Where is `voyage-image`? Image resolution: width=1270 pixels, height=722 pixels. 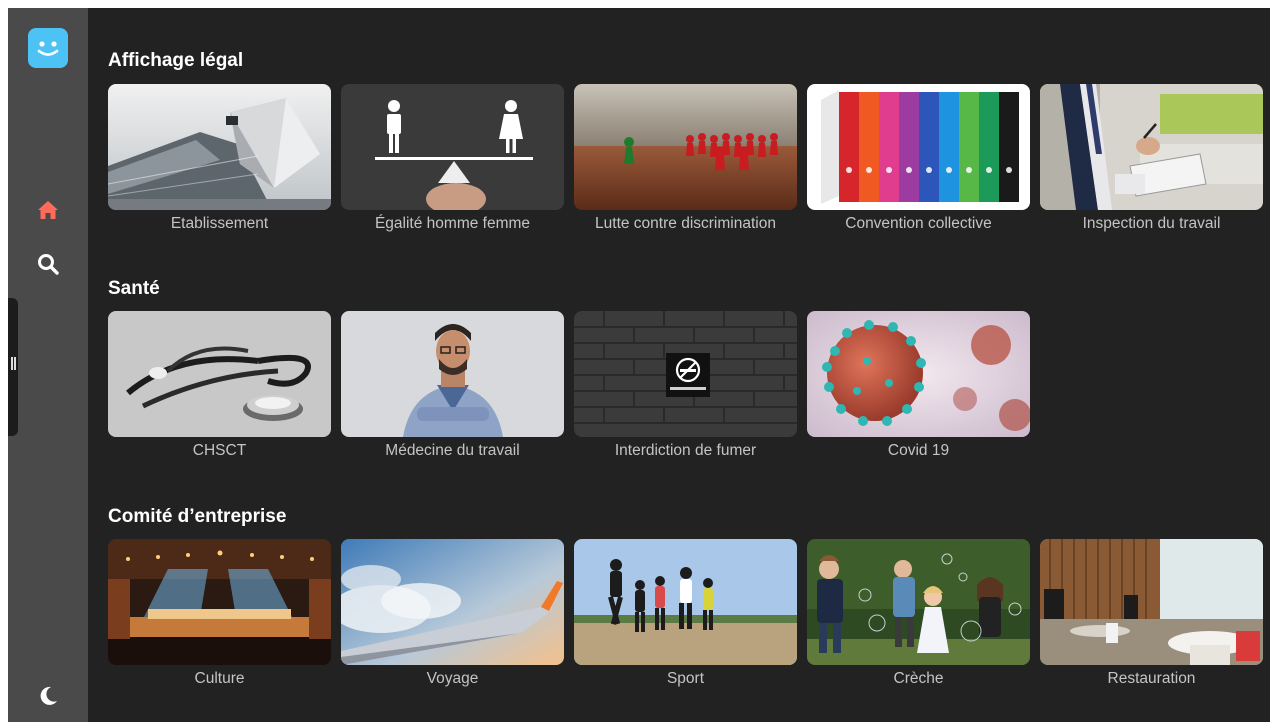
voyage-image is located at coordinates (452, 602).